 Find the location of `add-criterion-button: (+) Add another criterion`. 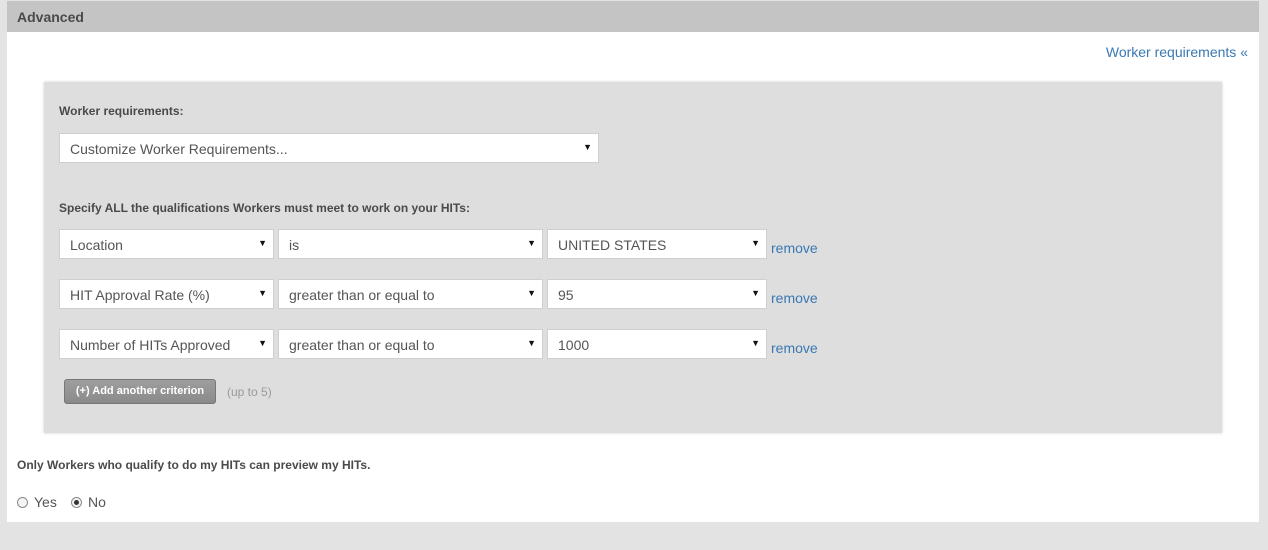

add-criterion-button: (+) Add another criterion is located at coordinates (140, 391).